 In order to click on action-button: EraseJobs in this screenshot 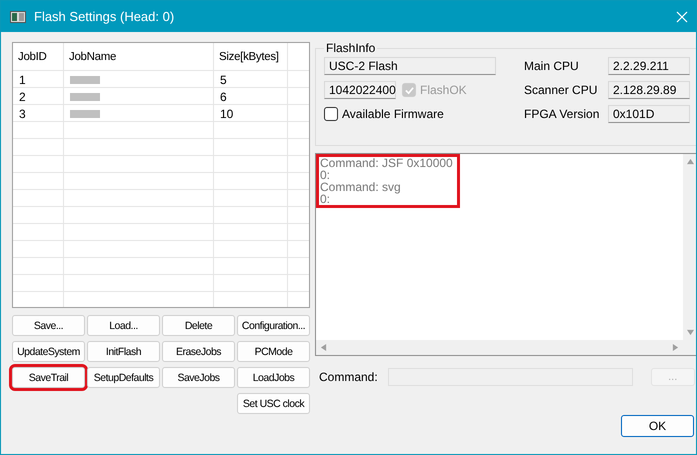, I will do `click(198, 351)`.